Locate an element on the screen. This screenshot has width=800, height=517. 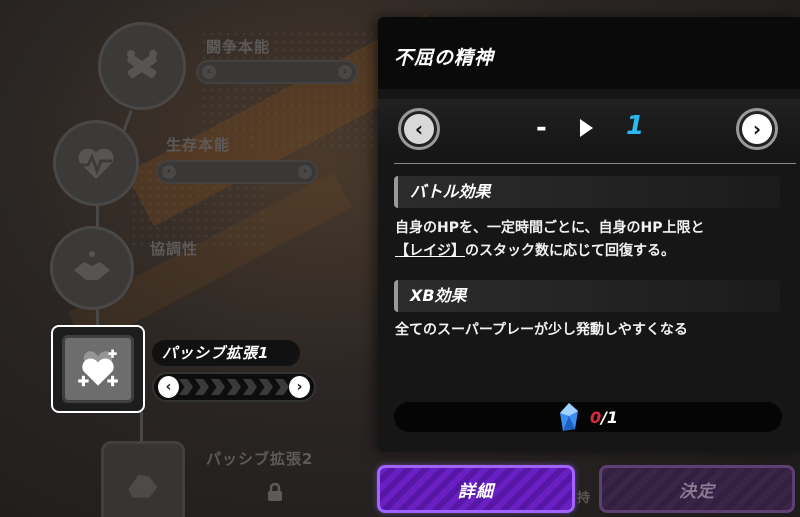
play-arrow-icon is located at coordinates (586, 128).